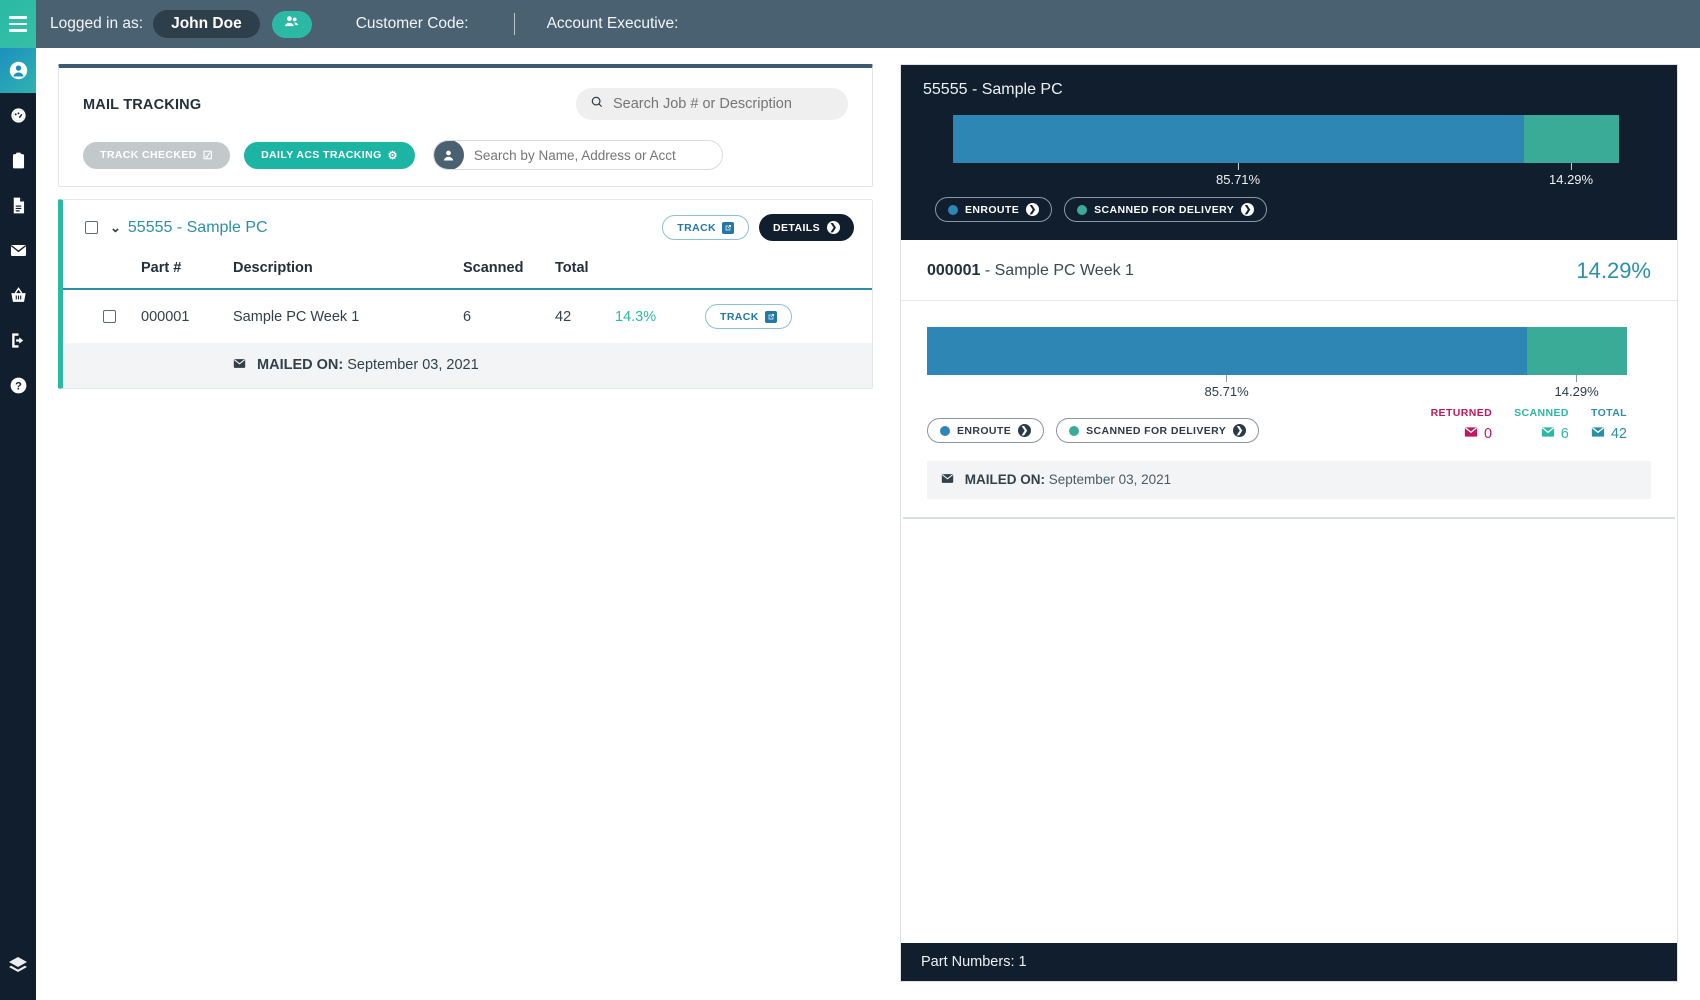 Image resolution: width=1700 pixels, height=1000 pixels. I want to click on stat-total: TOTAL 42, so click(1609, 425).